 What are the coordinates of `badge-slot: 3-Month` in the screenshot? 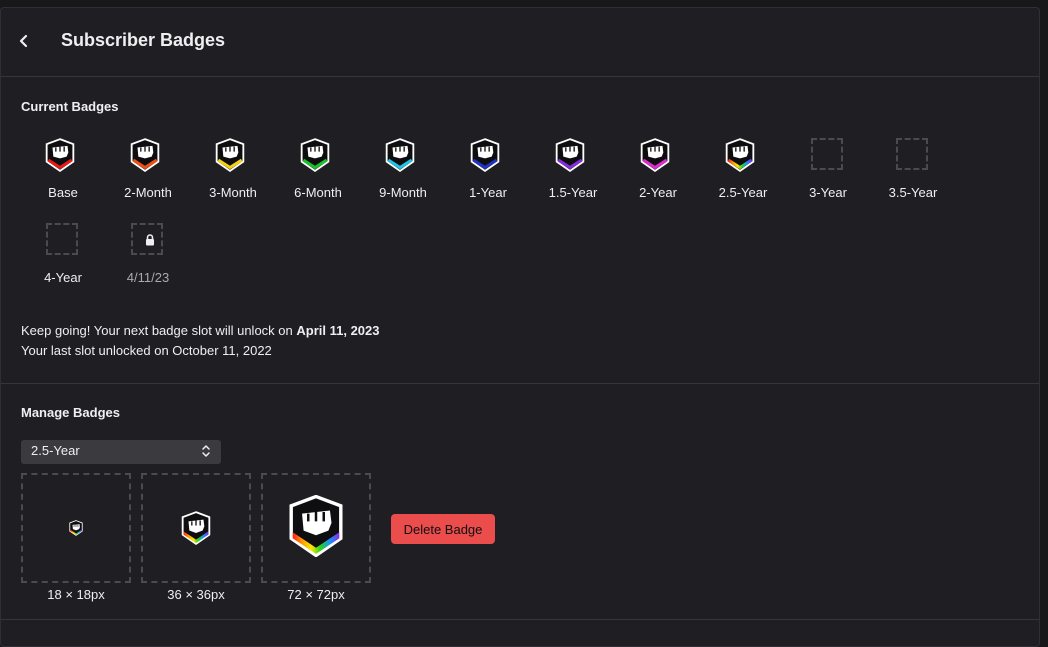 It's located at (233, 172).